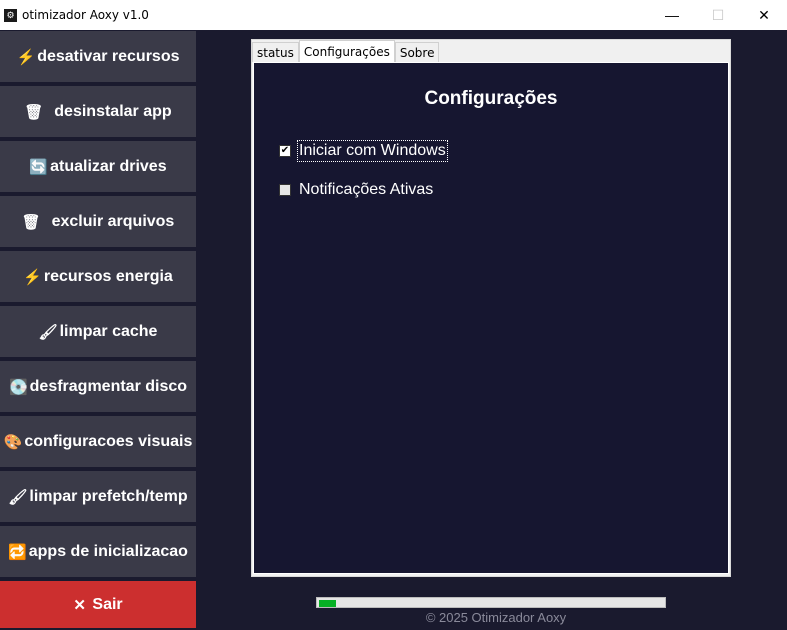 This screenshot has width=787, height=630. Describe the element at coordinates (108, 56) in the screenshot. I see `sidebar-item-label: desativar recursos` at that location.